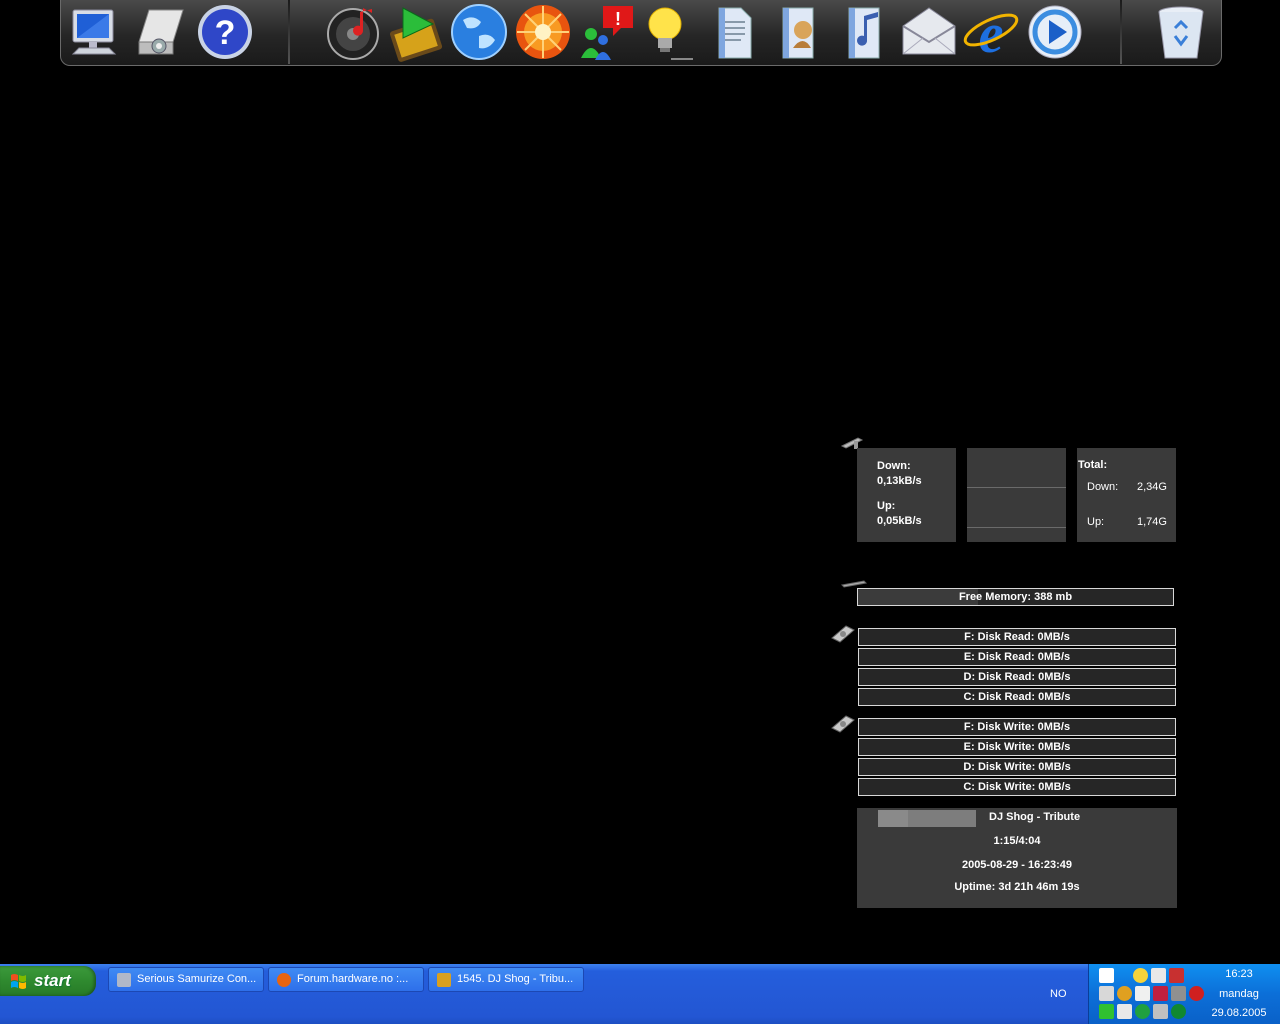  I want to click on recycle-bin-icon, so click(1181, 32).